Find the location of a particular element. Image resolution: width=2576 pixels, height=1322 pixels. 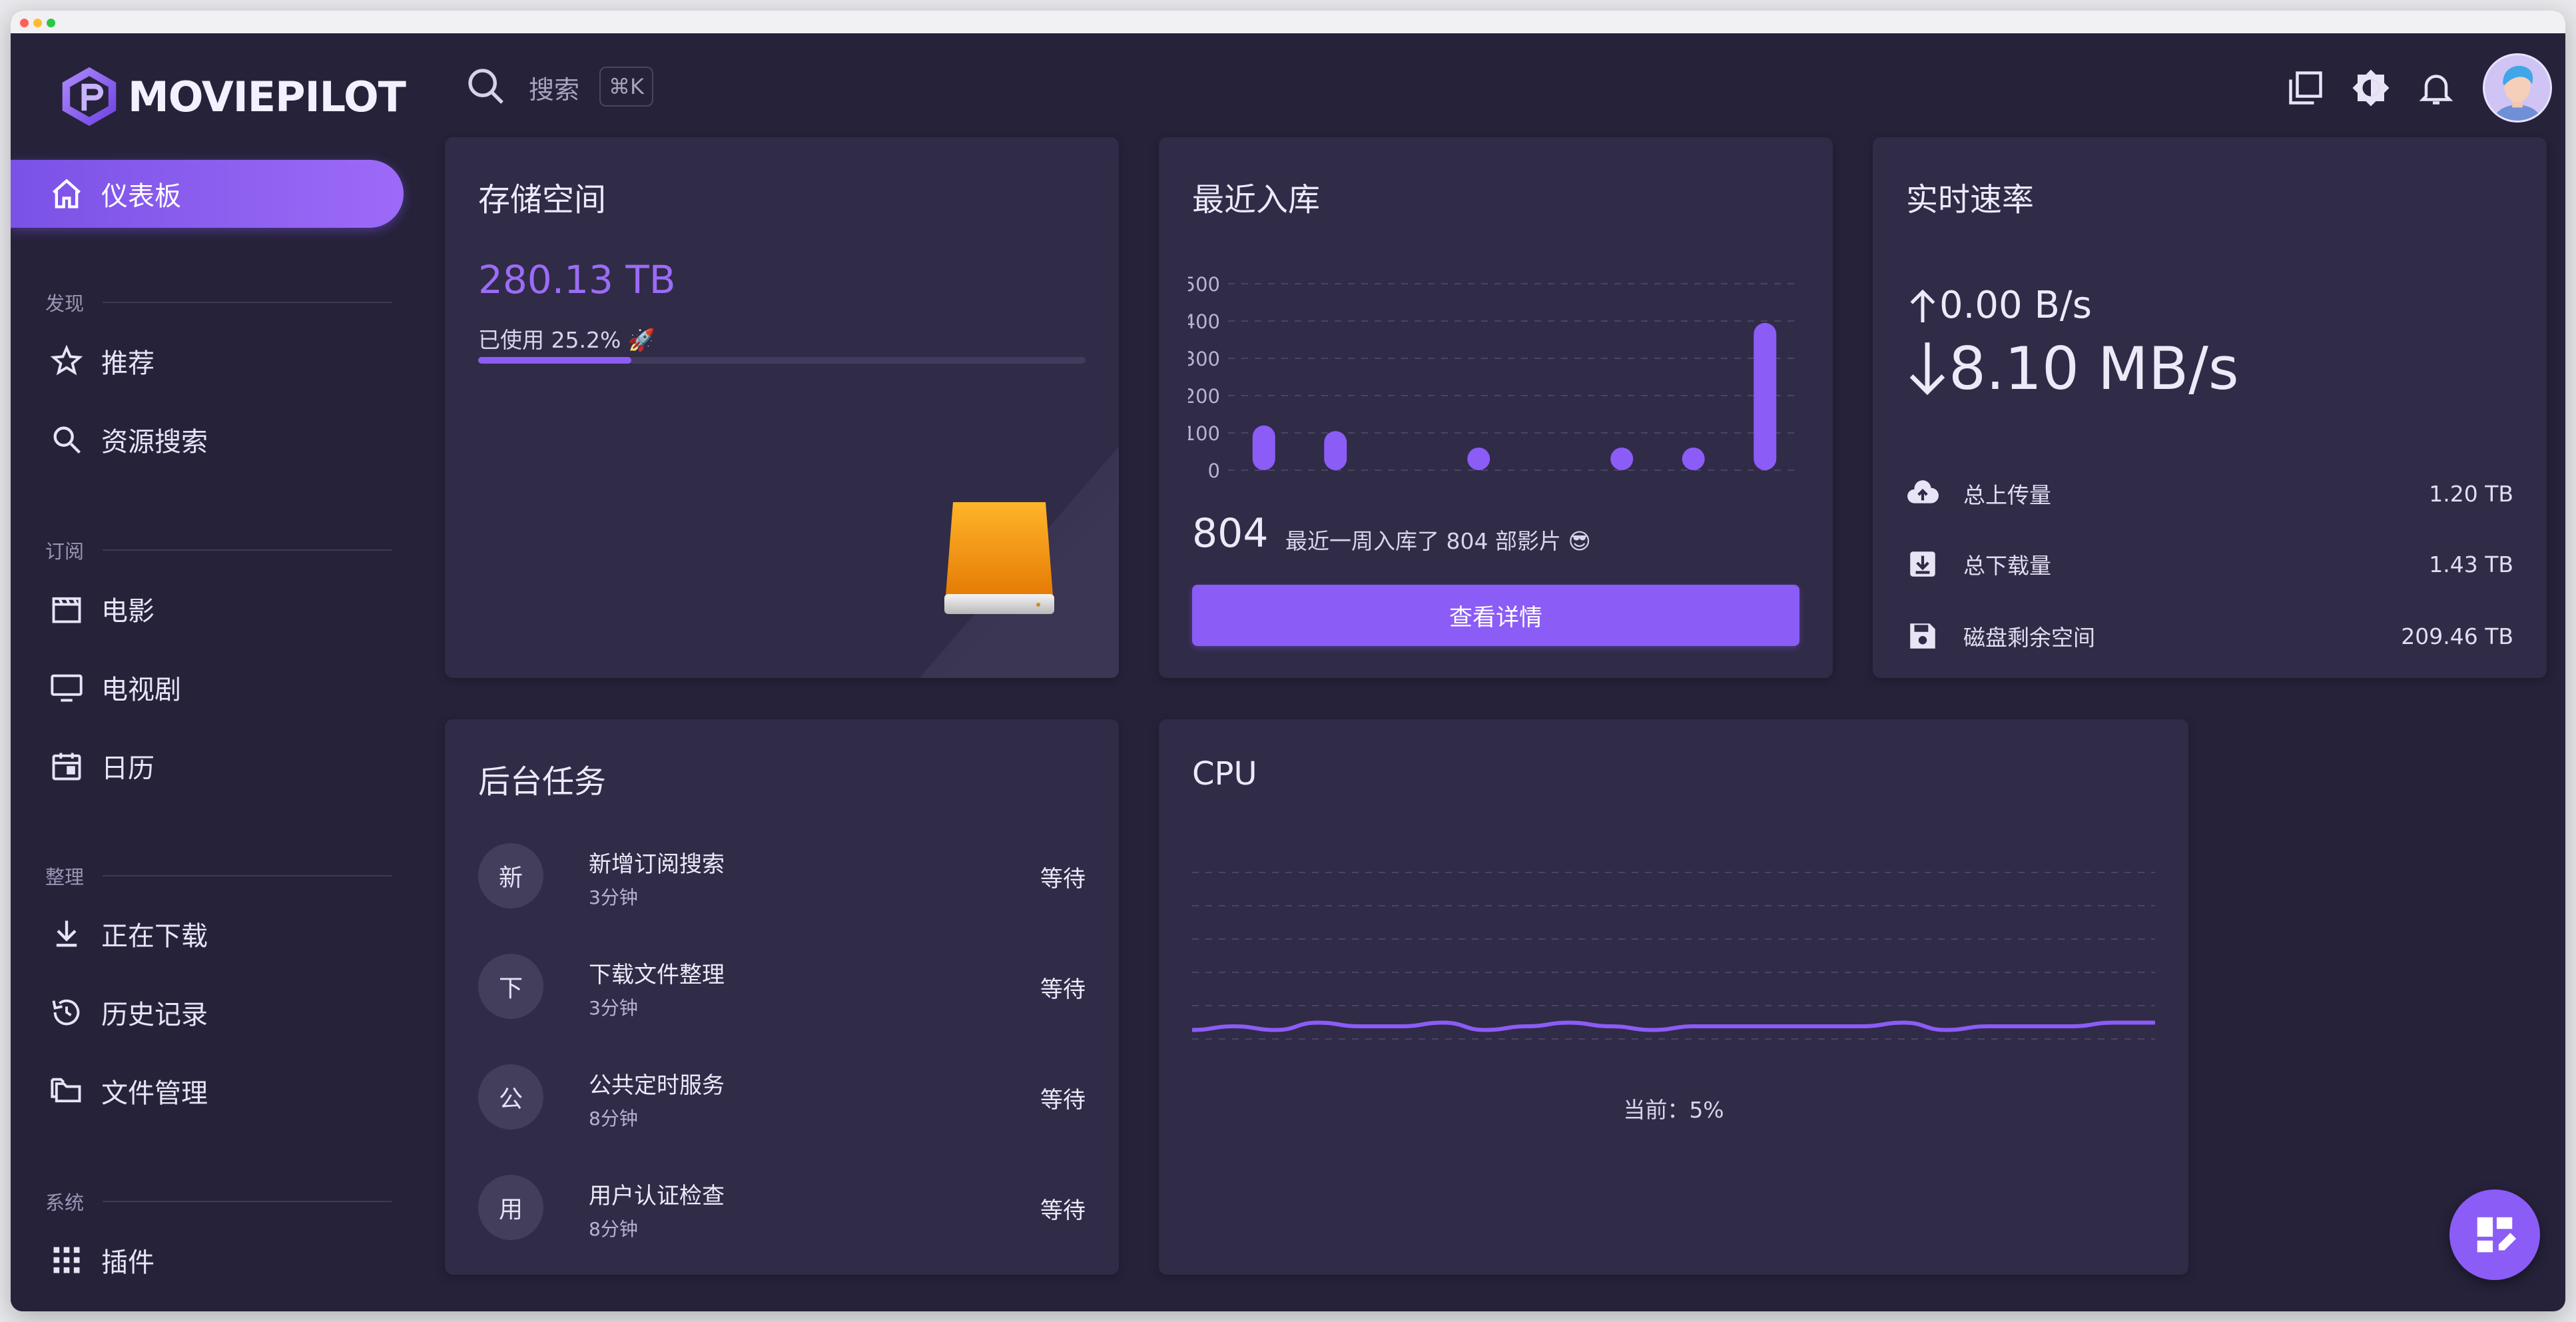

sidebar-item-calendar: 日历 is located at coordinates (197, 766).